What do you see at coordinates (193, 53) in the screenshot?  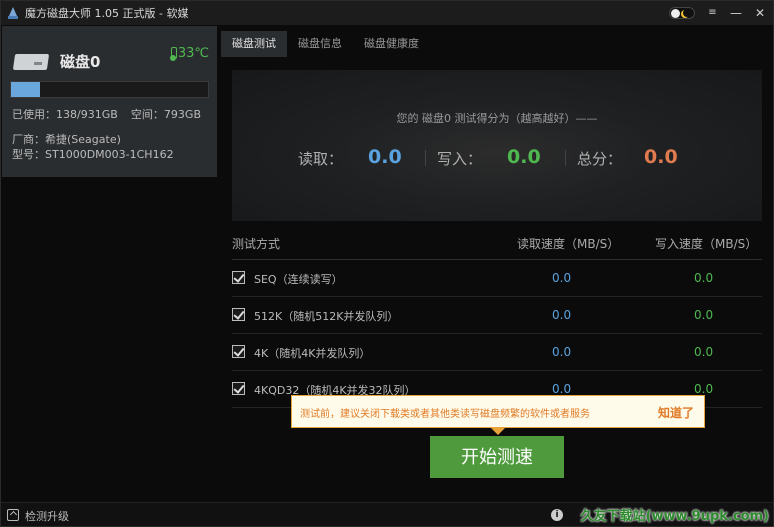 I see `temperature-value: 33℃` at bounding box center [193, 53].